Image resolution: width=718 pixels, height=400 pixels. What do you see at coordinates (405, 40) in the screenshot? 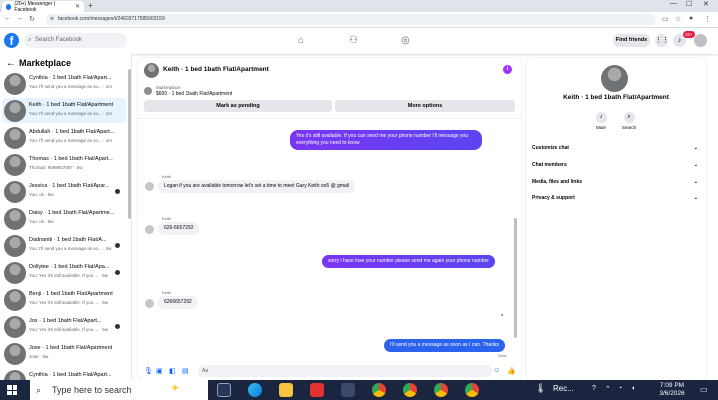
I see `gaming-icon: ◎` at bounding box center [405, 40].